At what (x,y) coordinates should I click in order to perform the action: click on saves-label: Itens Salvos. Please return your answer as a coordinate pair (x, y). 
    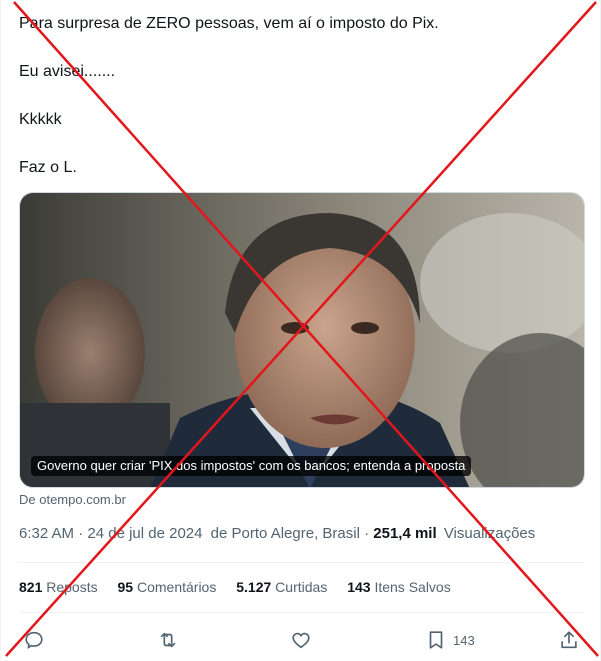
    Looking at the image, I should click on (412, 587).